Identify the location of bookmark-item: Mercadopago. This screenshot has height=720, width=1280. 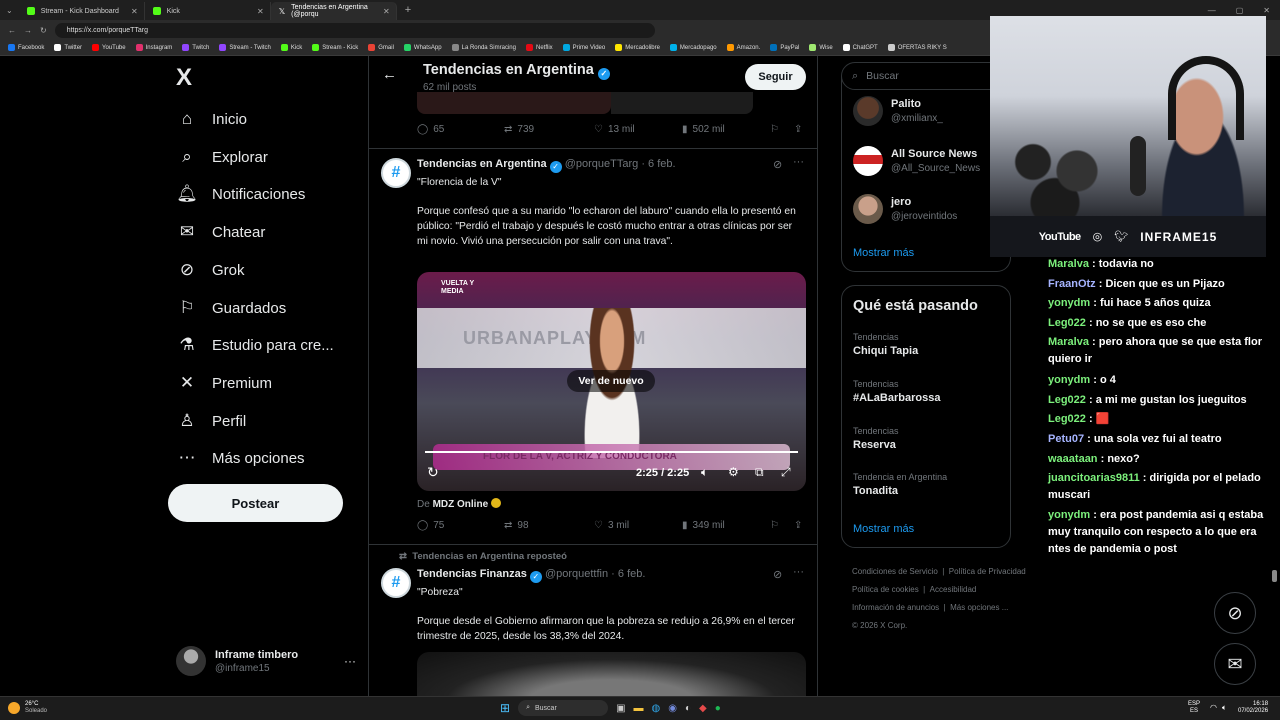
(693, 47).